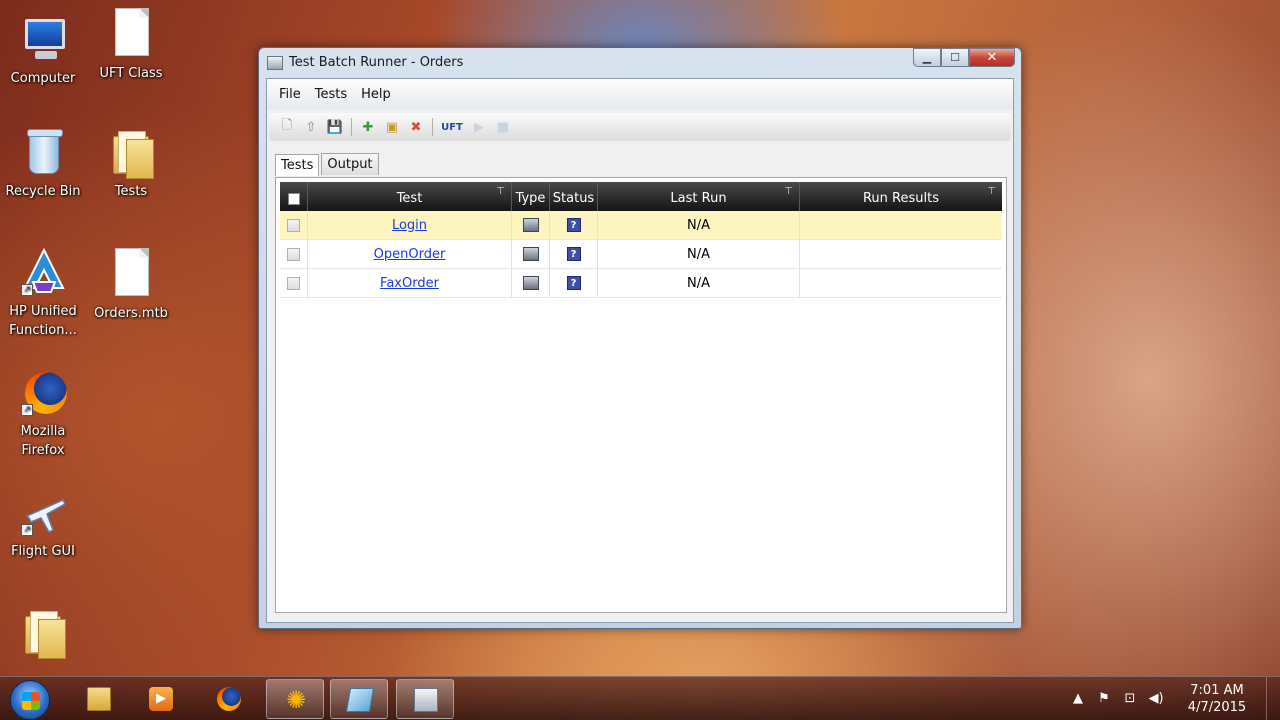 The image size is (1280, 720). I want to click on column-header-label: Run Results, so click(900, 198).